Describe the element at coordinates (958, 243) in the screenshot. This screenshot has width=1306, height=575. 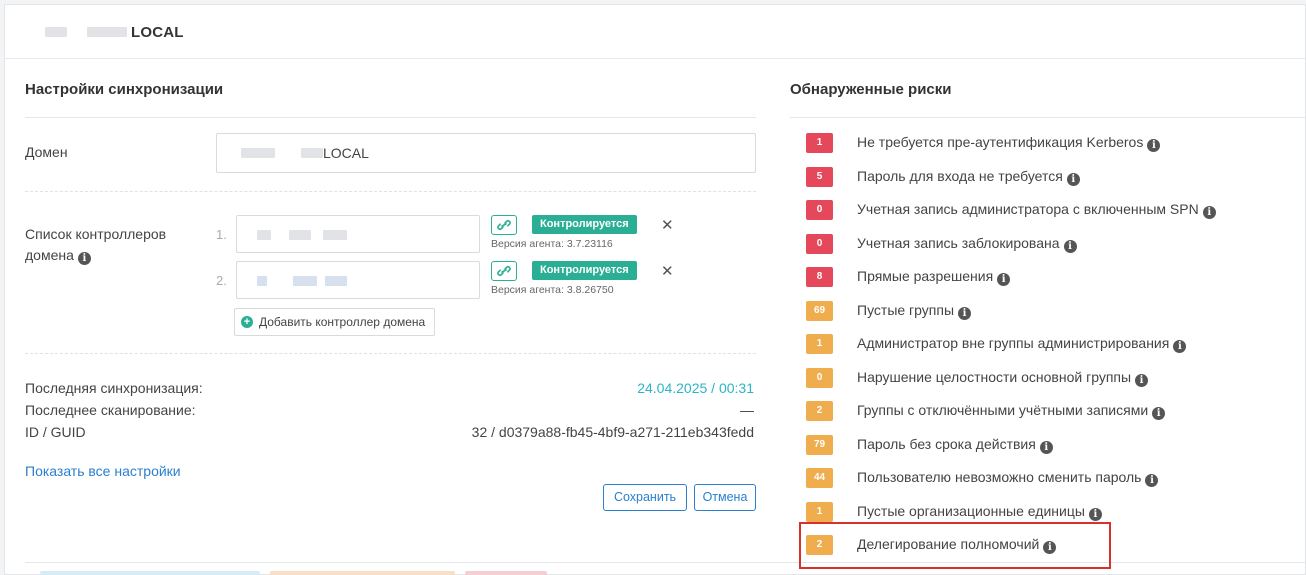
I see `risk-label-text: Учетная запись заблокирована` at that location.